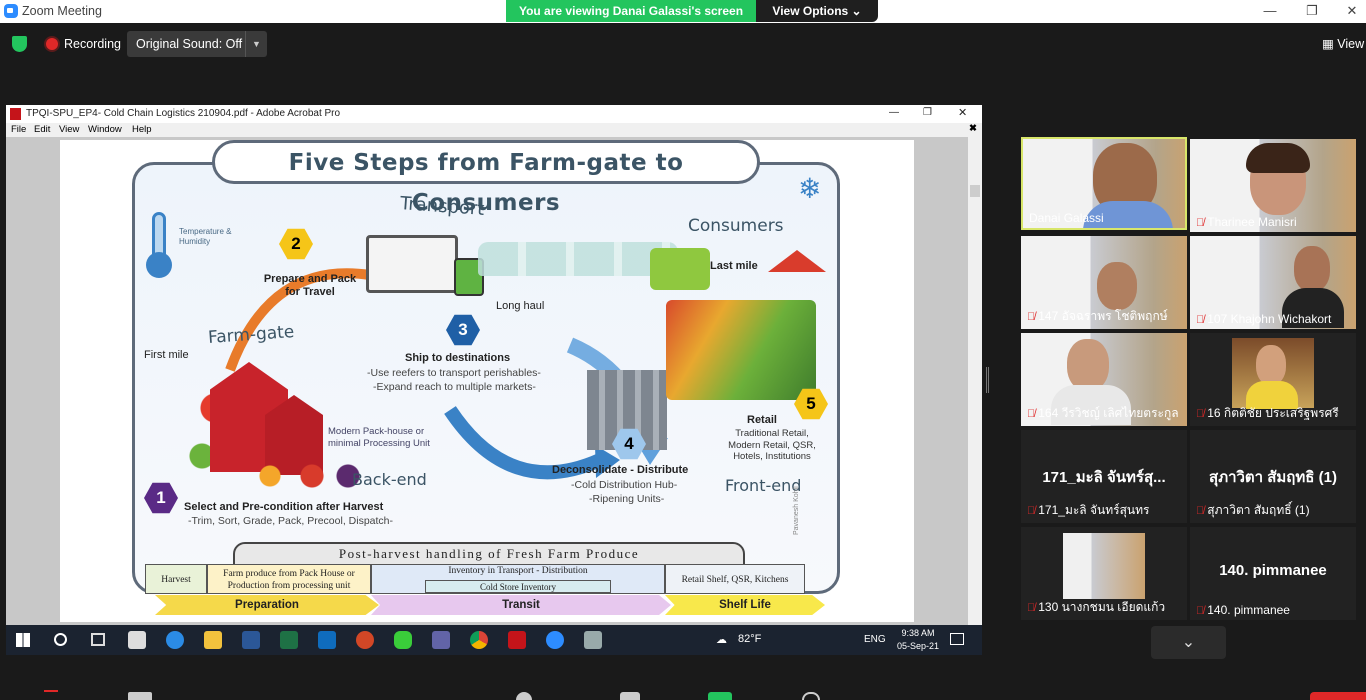  I want to click on language-indicator: ENG, so click(875, 639).